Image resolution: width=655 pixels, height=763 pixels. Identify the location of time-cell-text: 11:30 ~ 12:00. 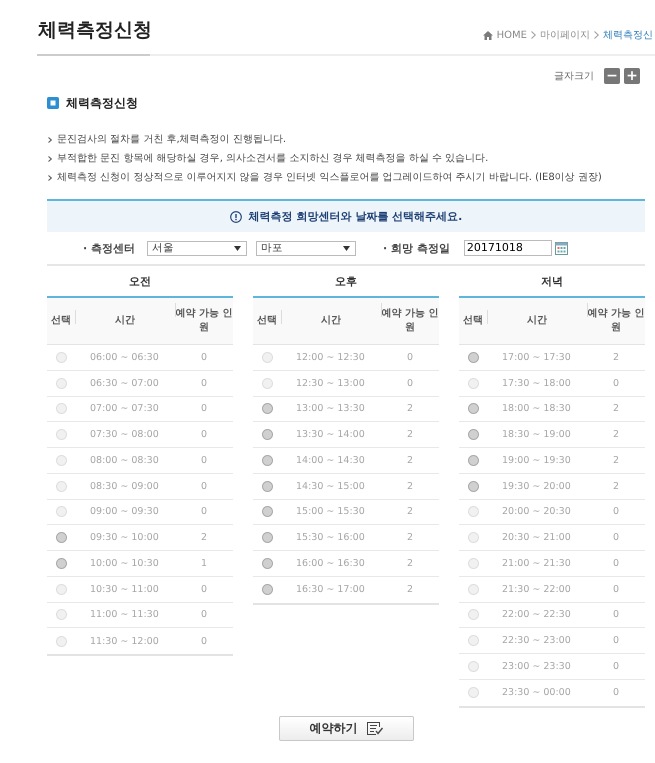
(124, 641).